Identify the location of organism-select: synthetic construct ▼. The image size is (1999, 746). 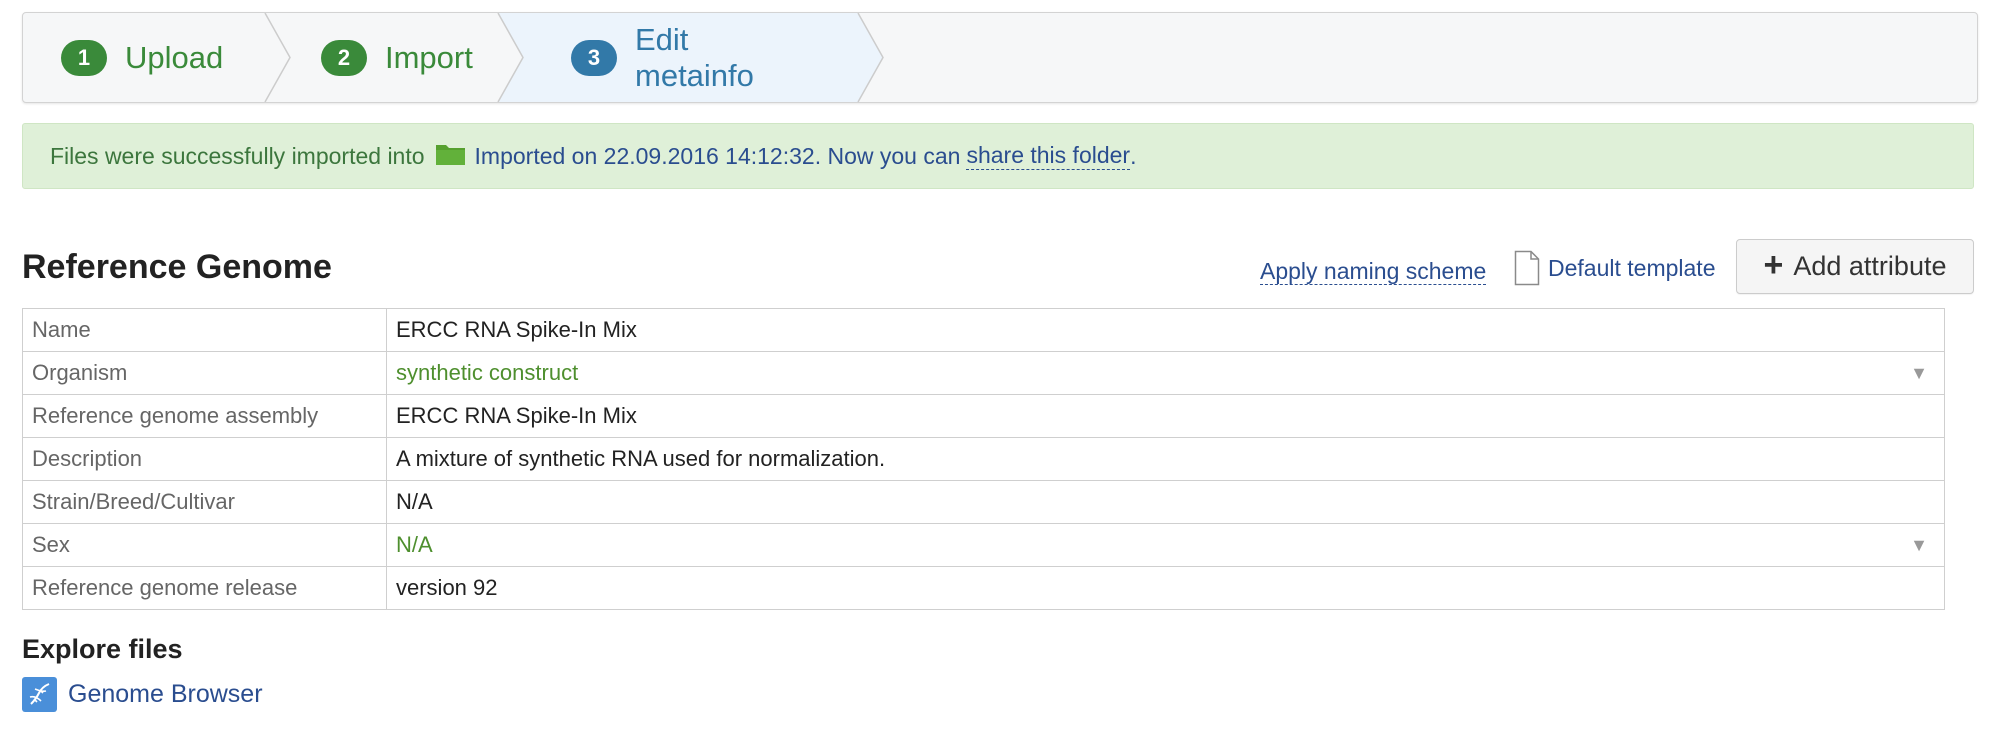
(1165, 373).